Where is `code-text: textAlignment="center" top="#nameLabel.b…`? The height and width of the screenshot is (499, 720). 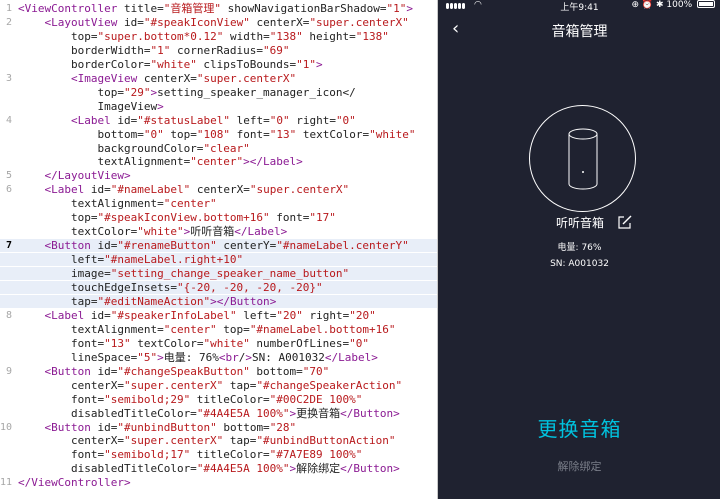 code-text: textAlignment="center" top="#nameLabel.b… is located at coordinates (207, 329).